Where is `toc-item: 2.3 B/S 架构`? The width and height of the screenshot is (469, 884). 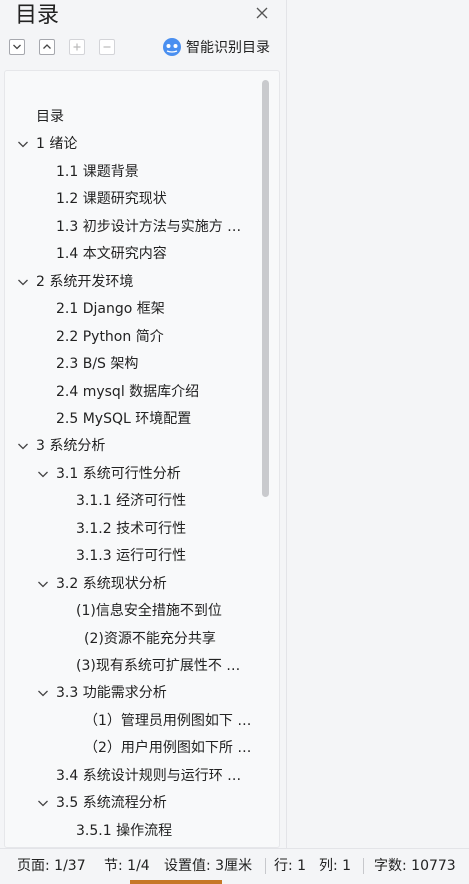 toc-item: 2.3 B/S 架构 is located at coordinates (97, 364).